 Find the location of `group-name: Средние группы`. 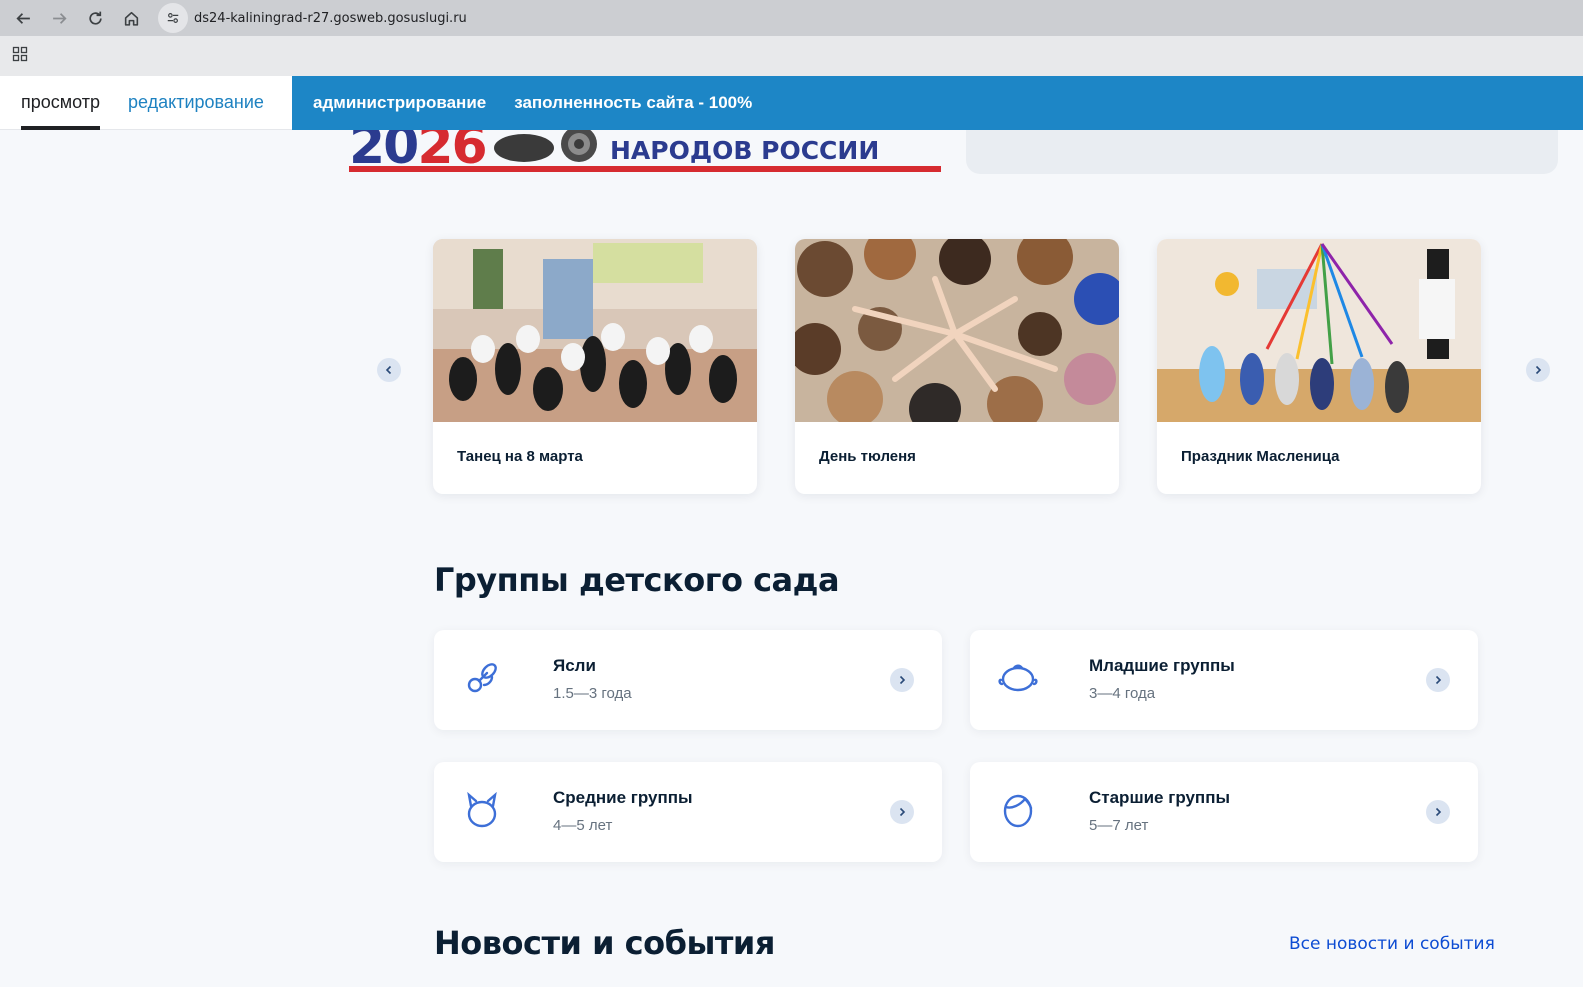

group-name: Средние группы is located at coordinates (623, 797).